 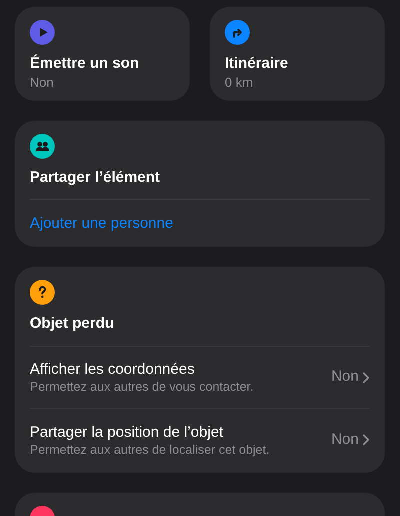 I want to click on card-title: Partager l’élément, so click(x=200, y=184).